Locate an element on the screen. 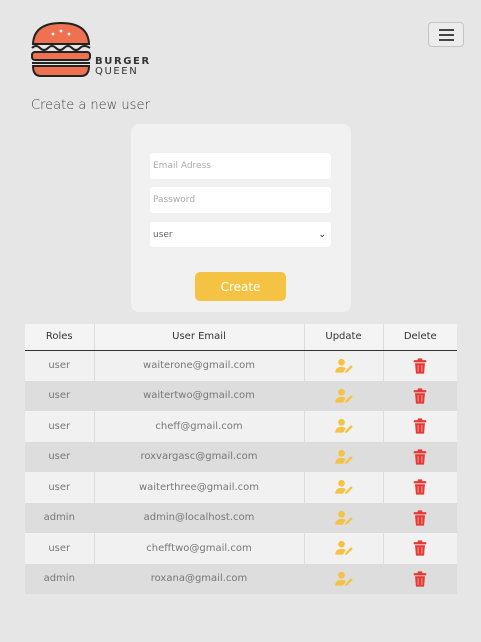  table-row: user waiterthree@gmail.com is located at coordinates (241, 487).